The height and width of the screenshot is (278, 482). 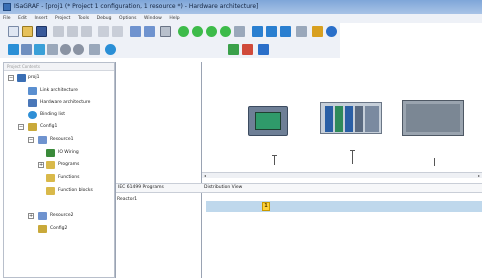 What do you see at coordinates (13, 49) in the screenshot?
I see `tree-icon` at bounding box center [13, 49].